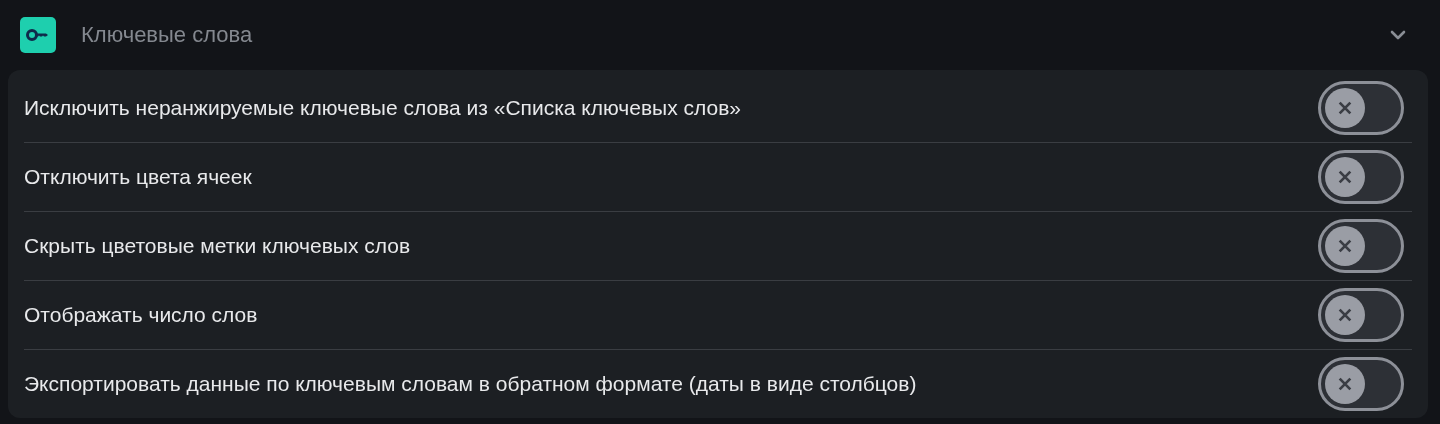  What do you see at coordinates (138, 177) in the screenshot?
I see `setting-label: Отключить цвета ячеек` at bounding box center [138, 177].